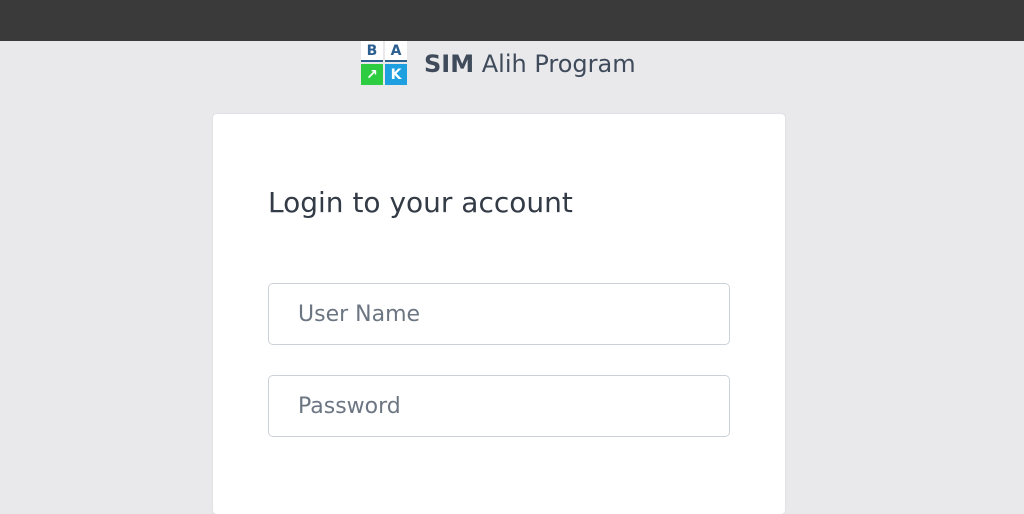 The image size is (1024, 514). What do you see at coordinates (372, 74) in the screenshot?
I see `logo-arrow-icon: ↗` at bounding box center [372, 74].